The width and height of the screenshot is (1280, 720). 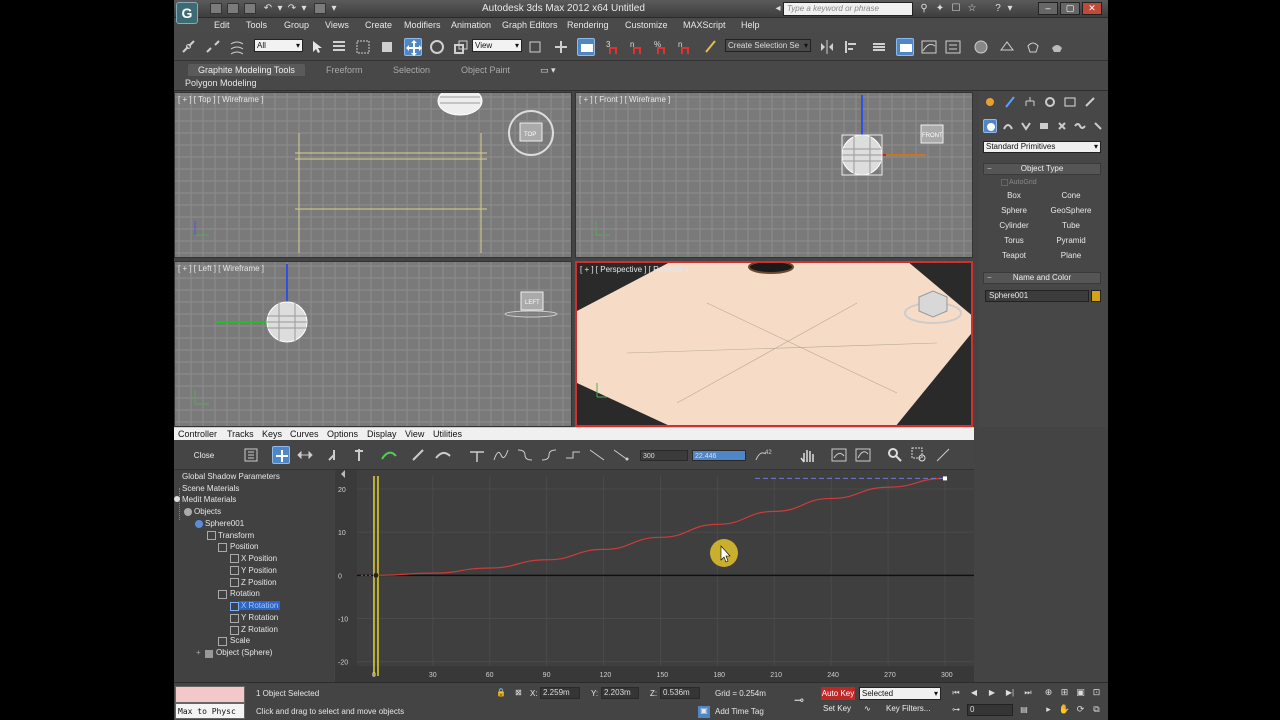 What do you see at coordinates (501, 692) in the screenshot?
I see `lock-selection-icon: 🔒` at bounding box center [501, 692].